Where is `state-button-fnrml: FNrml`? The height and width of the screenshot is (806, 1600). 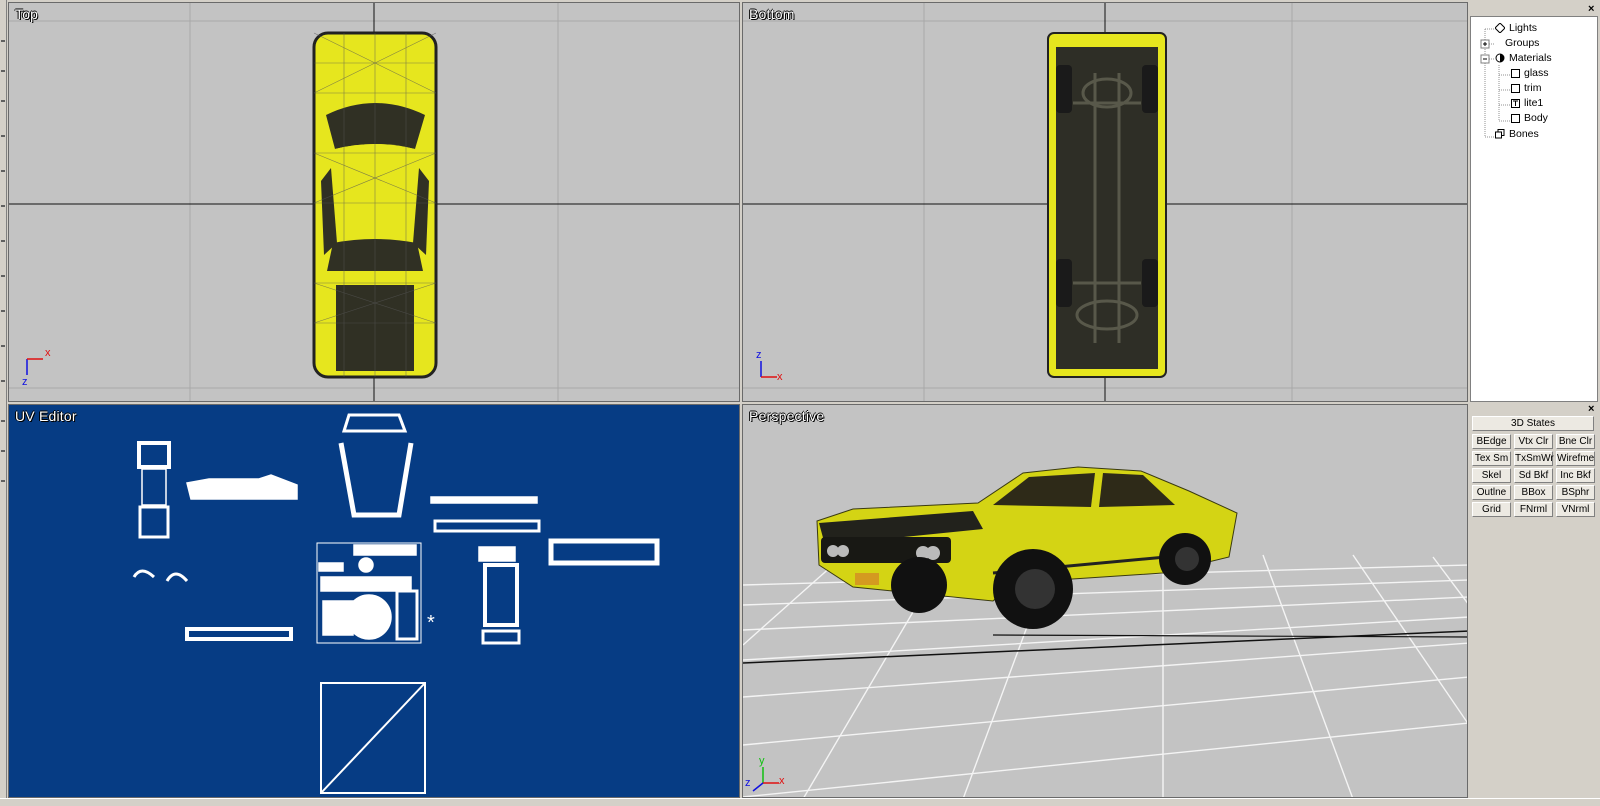
state-button-fnrml: FNrml is located at coordinates (1533, 509).